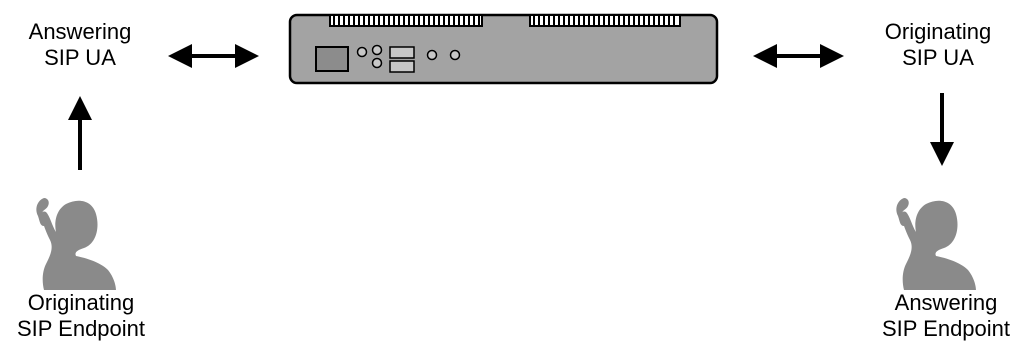 The image size is (1026, 344). Describe the element at coordinates (503, 49) in the screenshot. I see `sip-appliance-icon` at that location.